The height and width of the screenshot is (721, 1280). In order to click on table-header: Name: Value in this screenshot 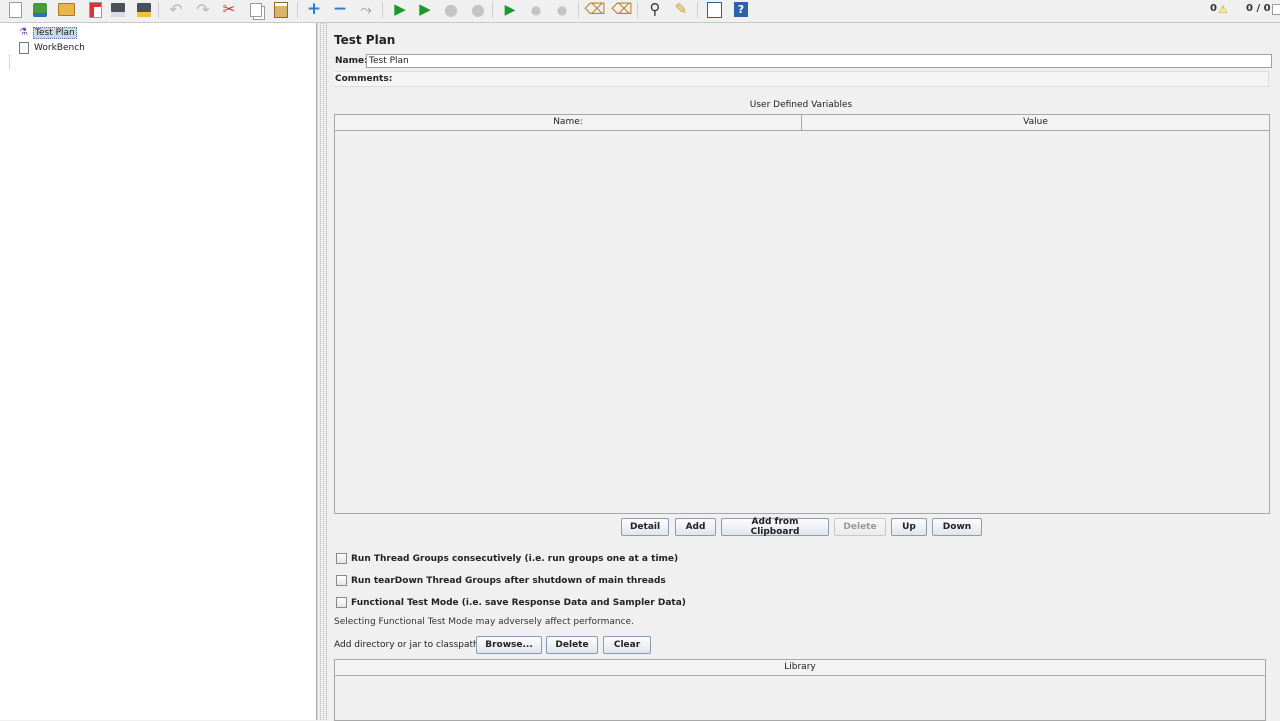, I will do `click(802, 123)`.